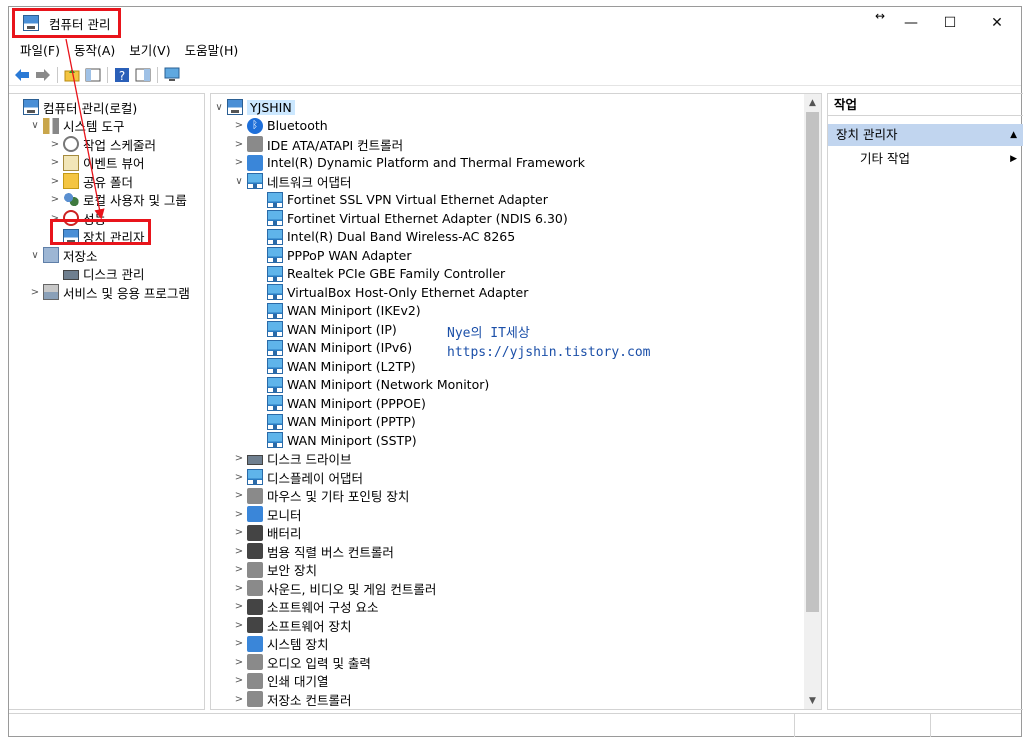  Describe the element at coordinates (812, 102) in the screenshot. I see `scroll-up-icon: ▲` at that location.